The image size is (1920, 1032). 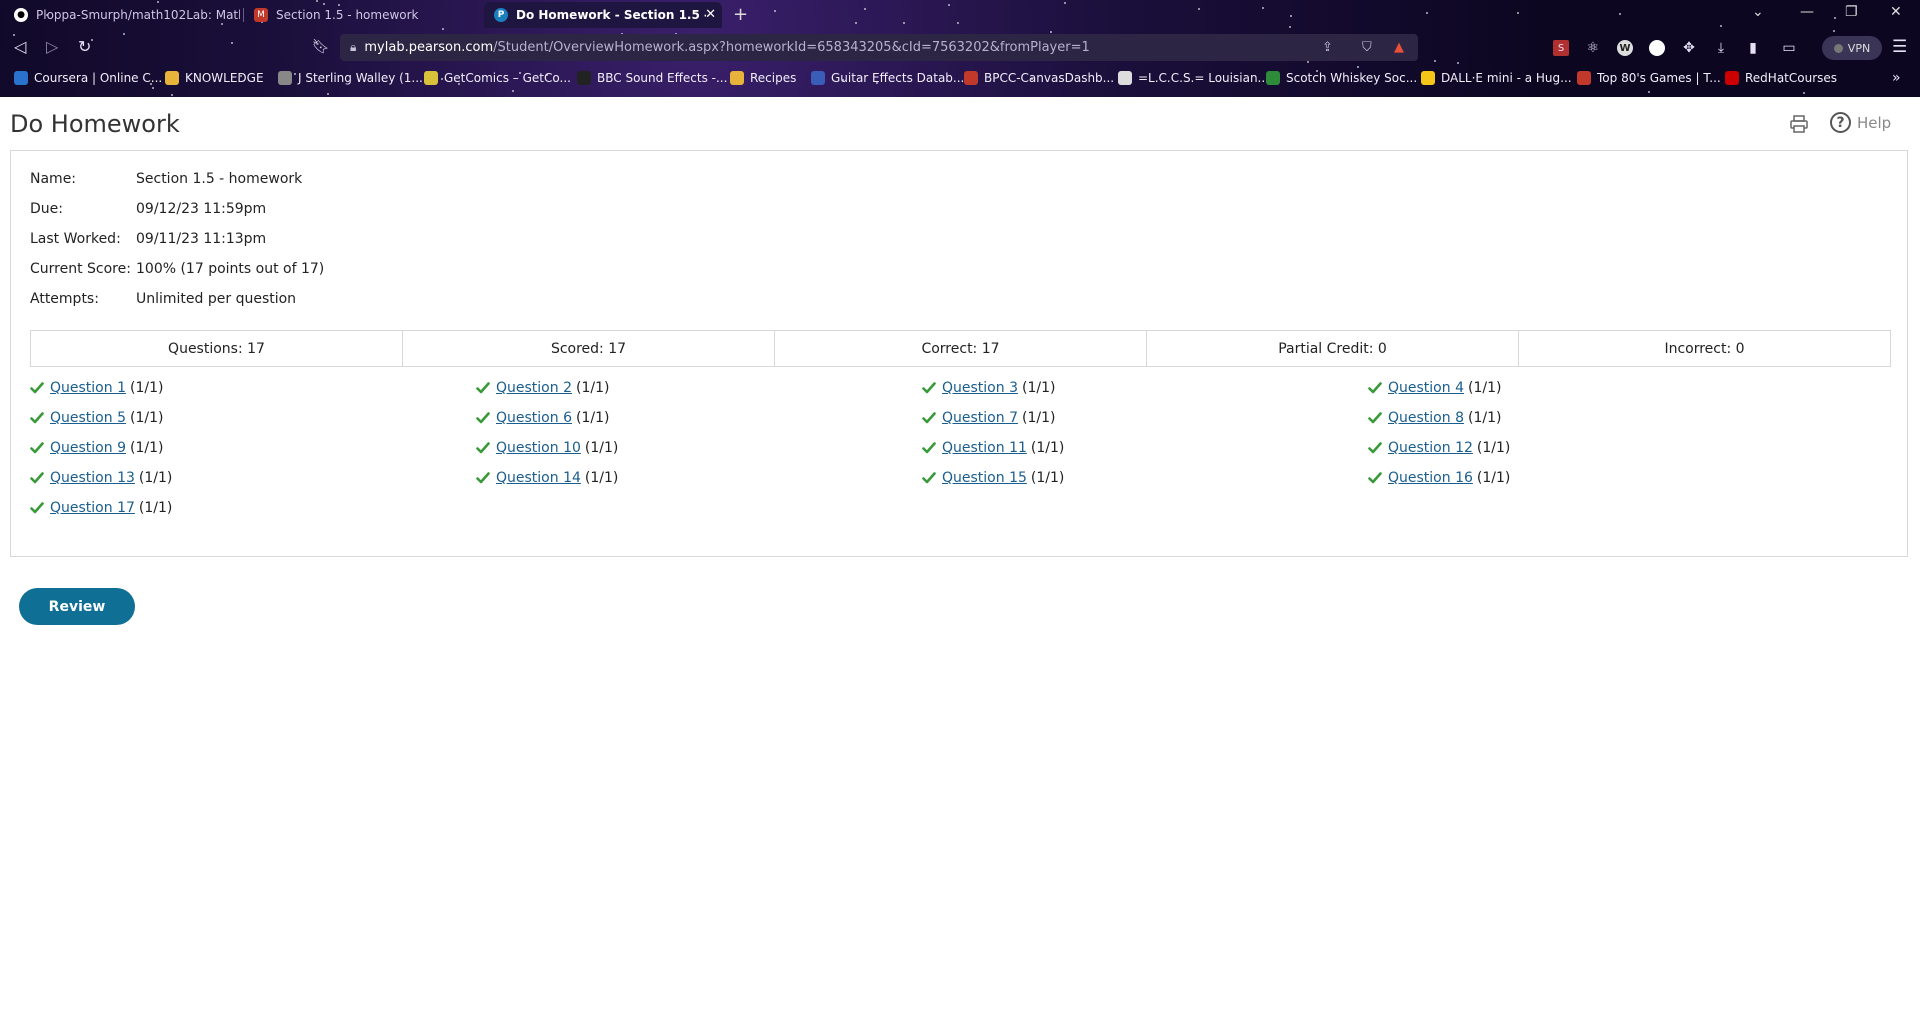 What do you see at coordinates (84, 46) in the screenshot?
I see `reload-button: ↻` at bounding box center [84, 46].